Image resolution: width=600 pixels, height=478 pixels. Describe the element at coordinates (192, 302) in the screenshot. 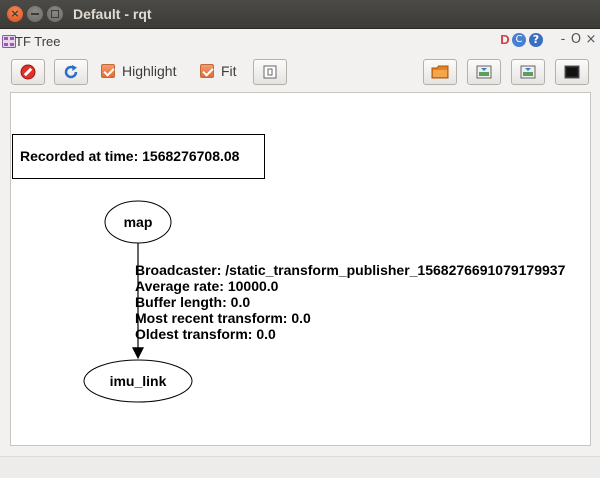

I see `edge-label-buffer-length: Buffer length: 0.0` at that location.